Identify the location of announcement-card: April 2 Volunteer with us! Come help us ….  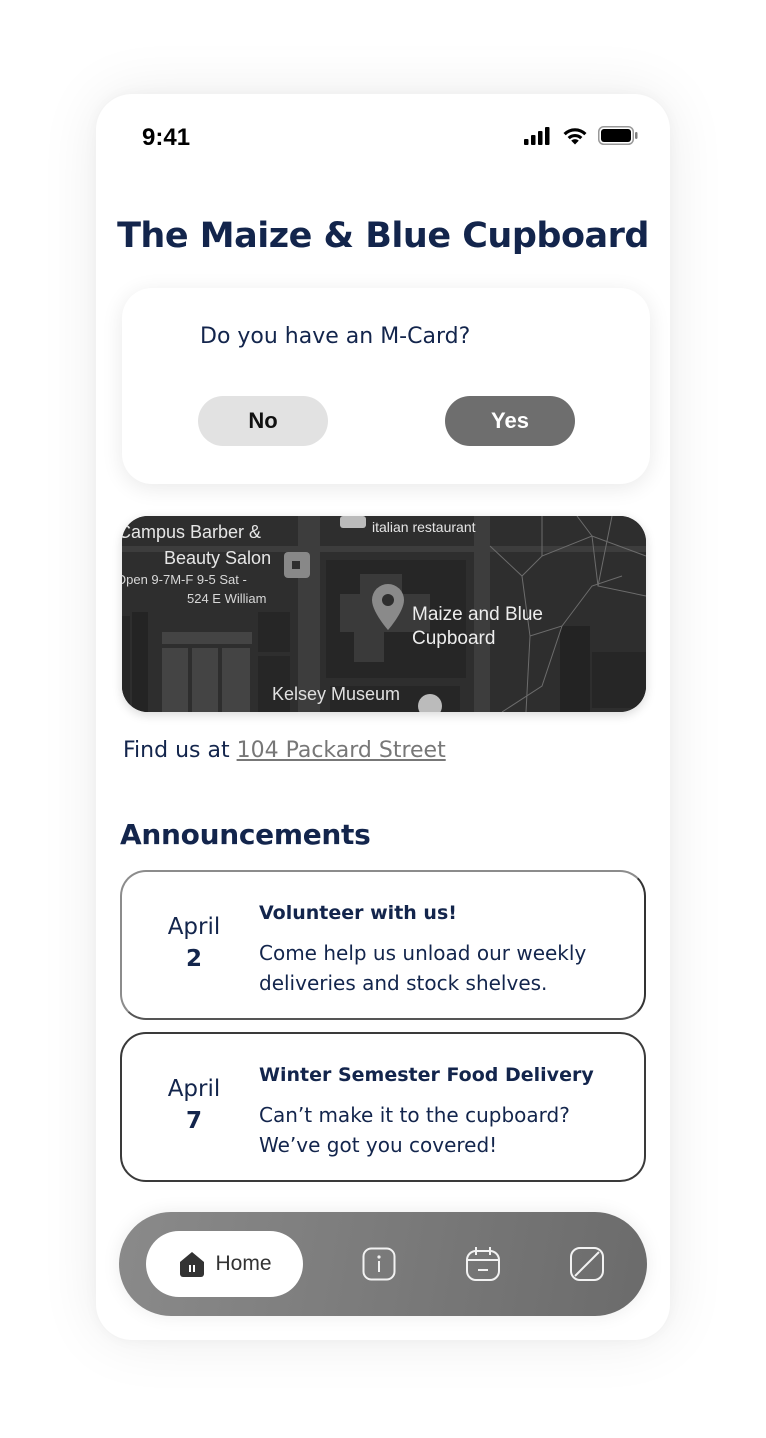
(383, 945).